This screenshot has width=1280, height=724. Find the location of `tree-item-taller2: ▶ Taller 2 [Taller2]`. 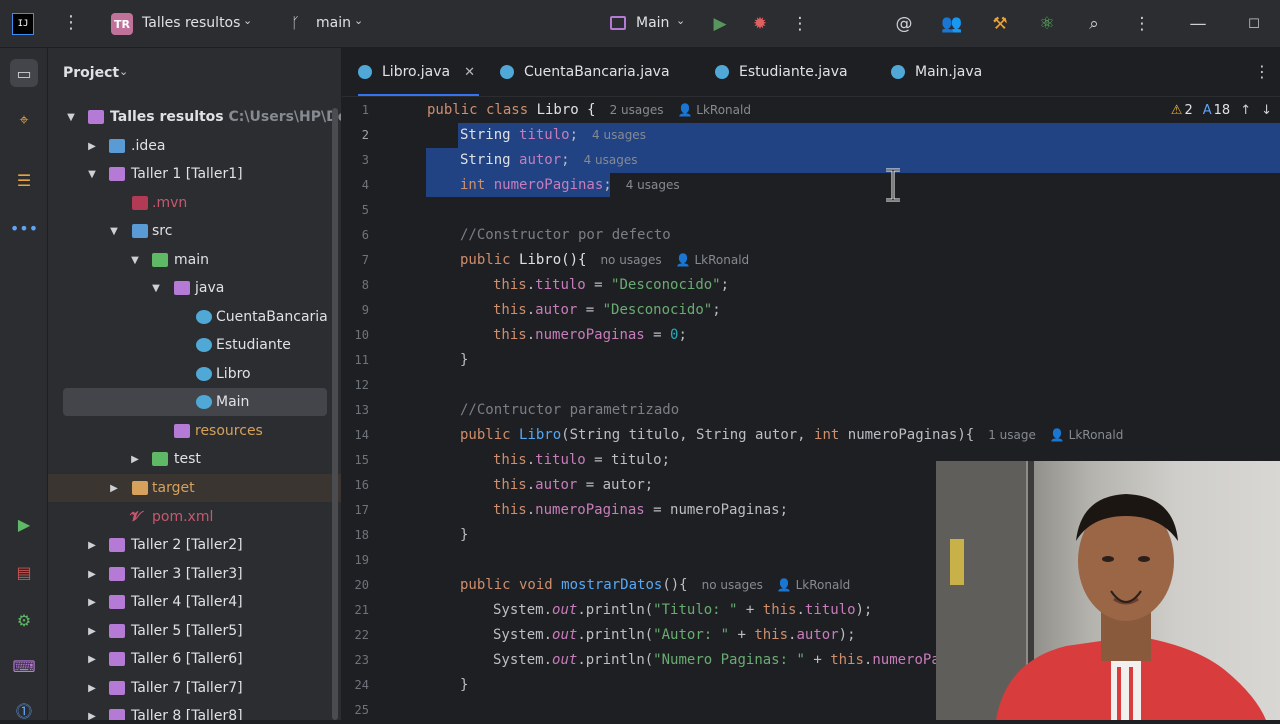

tree-item-taller2: ▶ Taller 2 [Taller2] is located at coordinates (194, 545).